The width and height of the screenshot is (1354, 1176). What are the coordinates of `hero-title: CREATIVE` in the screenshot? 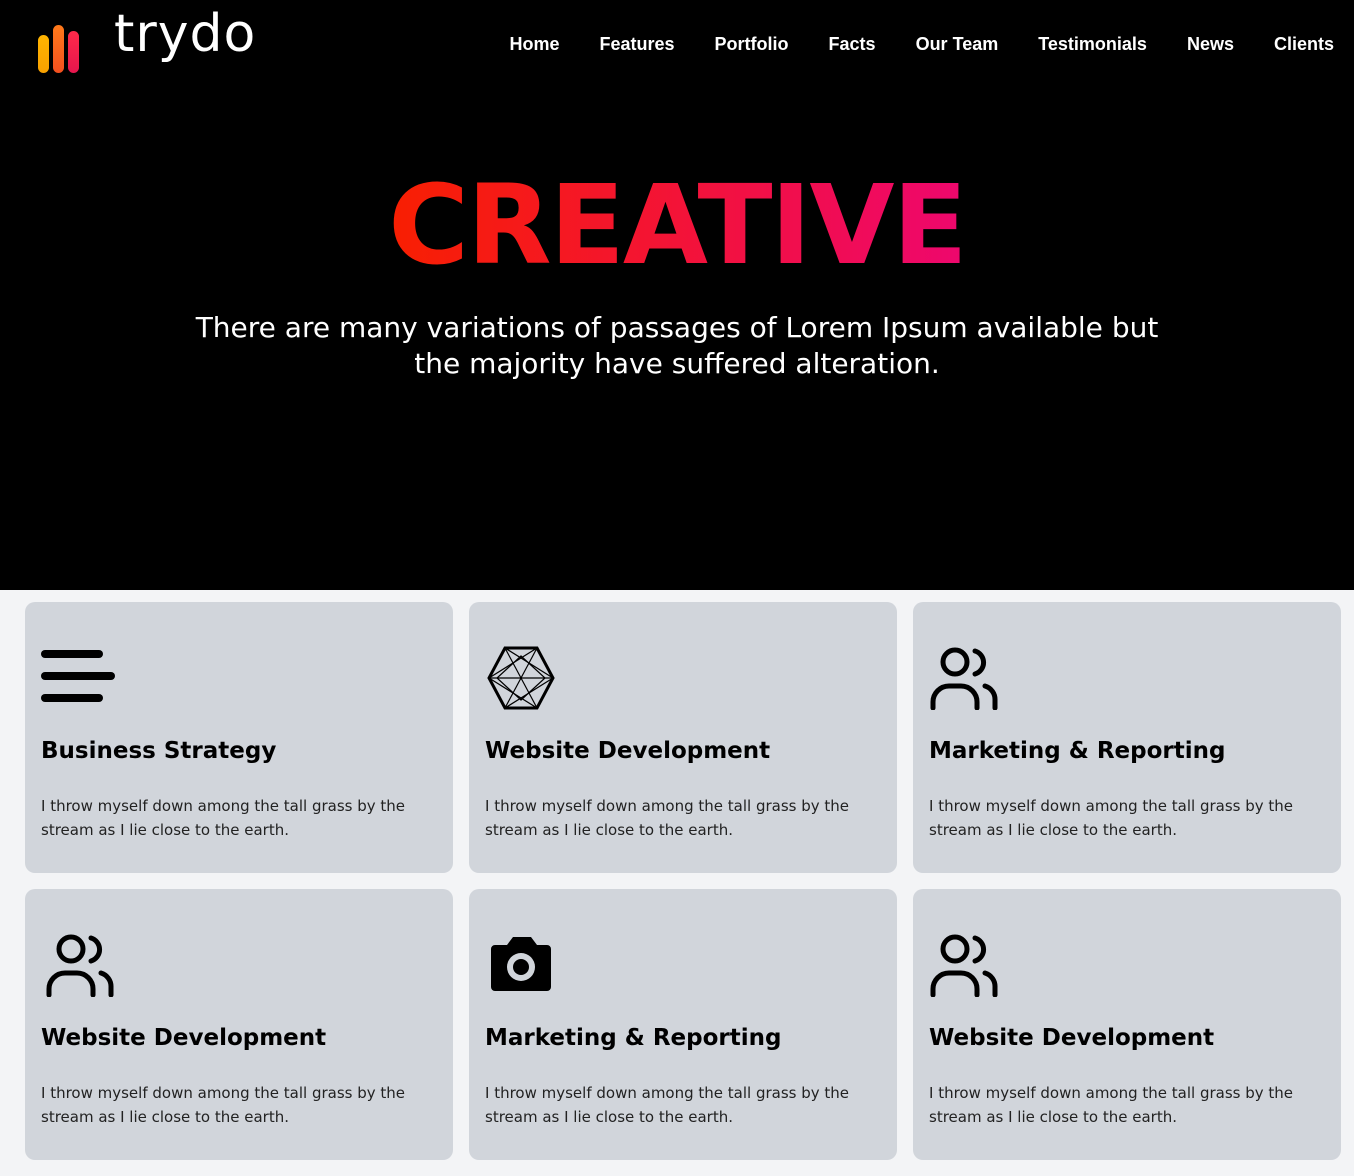 It's located at (677, 225).